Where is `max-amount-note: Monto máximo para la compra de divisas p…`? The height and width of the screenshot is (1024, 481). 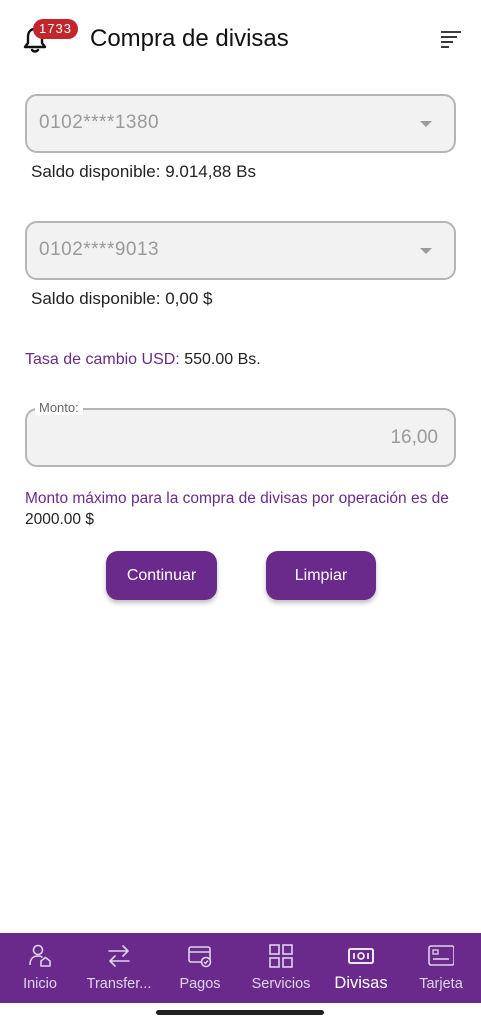
max-amount-note: Monto máximo para la compra de divisas p… is located at coordinates (245, 509).